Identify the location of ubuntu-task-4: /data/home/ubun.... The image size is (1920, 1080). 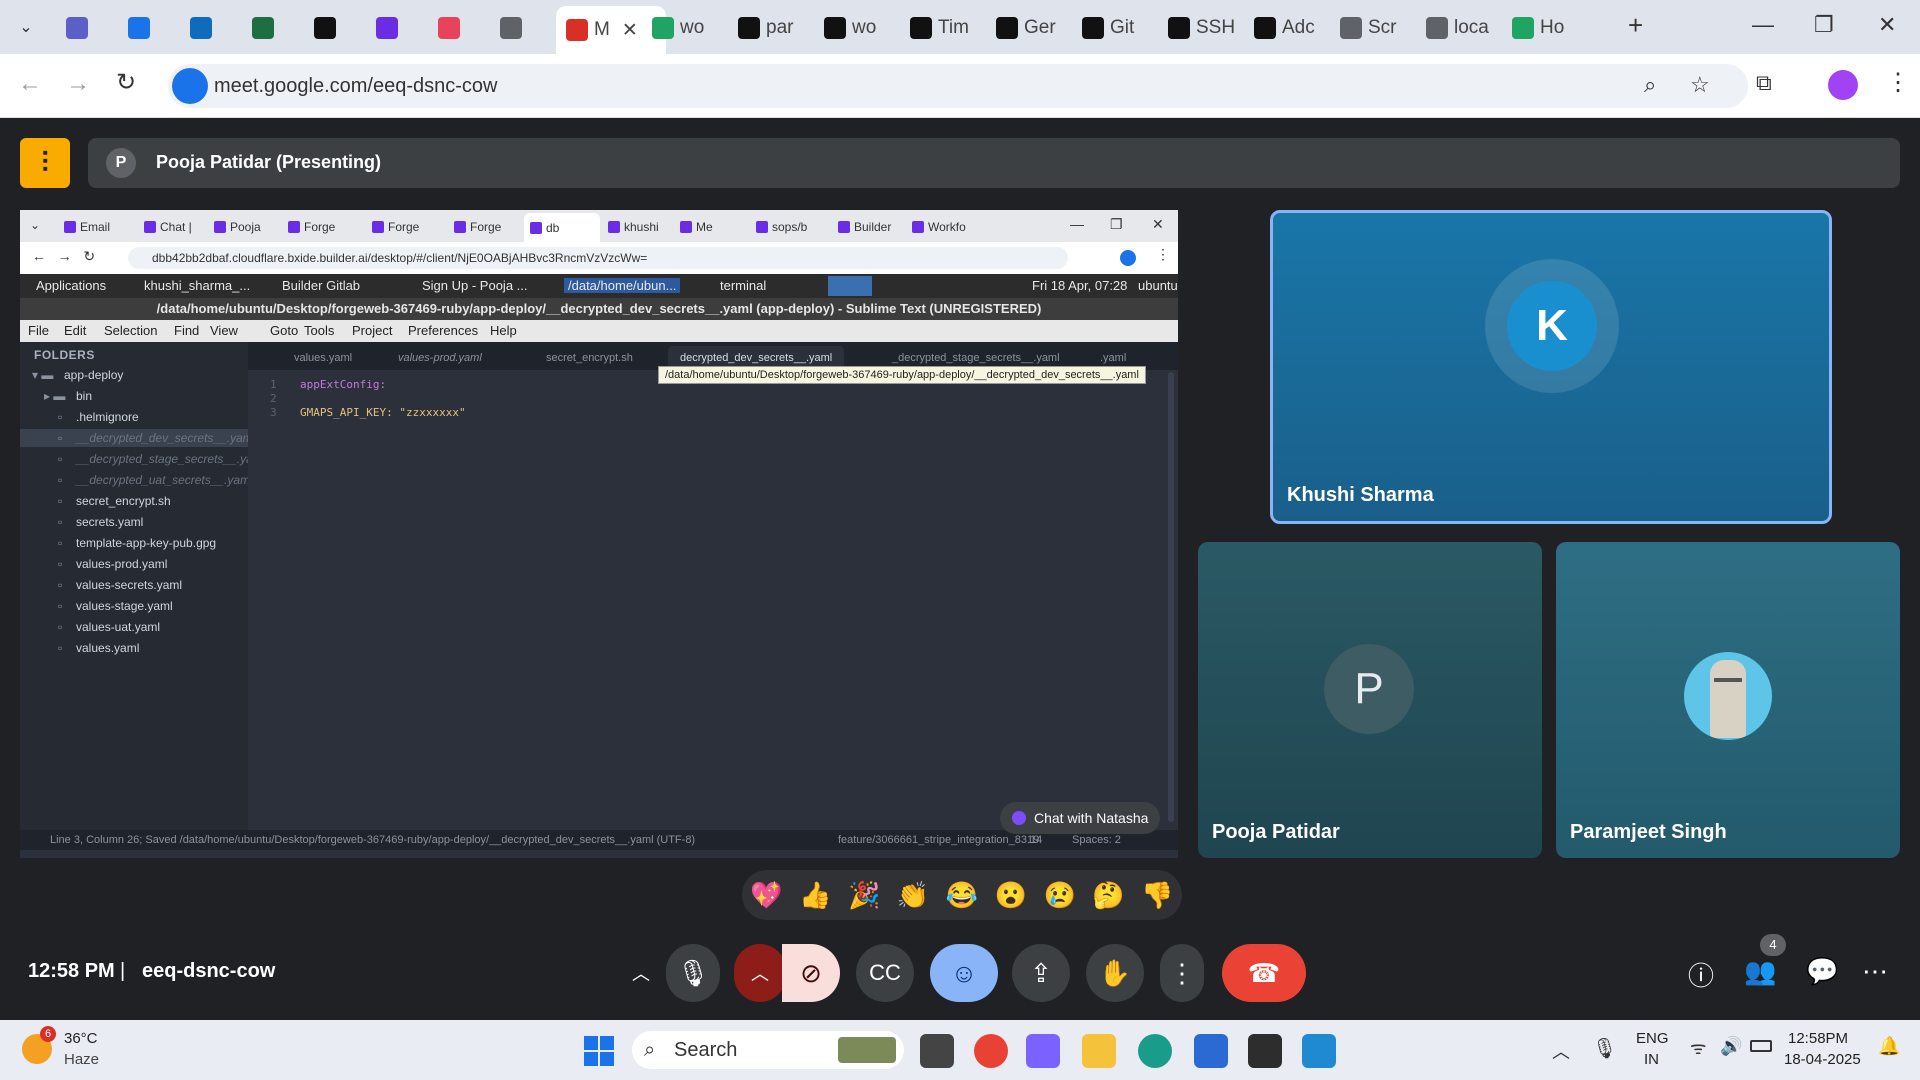
(622, 285).